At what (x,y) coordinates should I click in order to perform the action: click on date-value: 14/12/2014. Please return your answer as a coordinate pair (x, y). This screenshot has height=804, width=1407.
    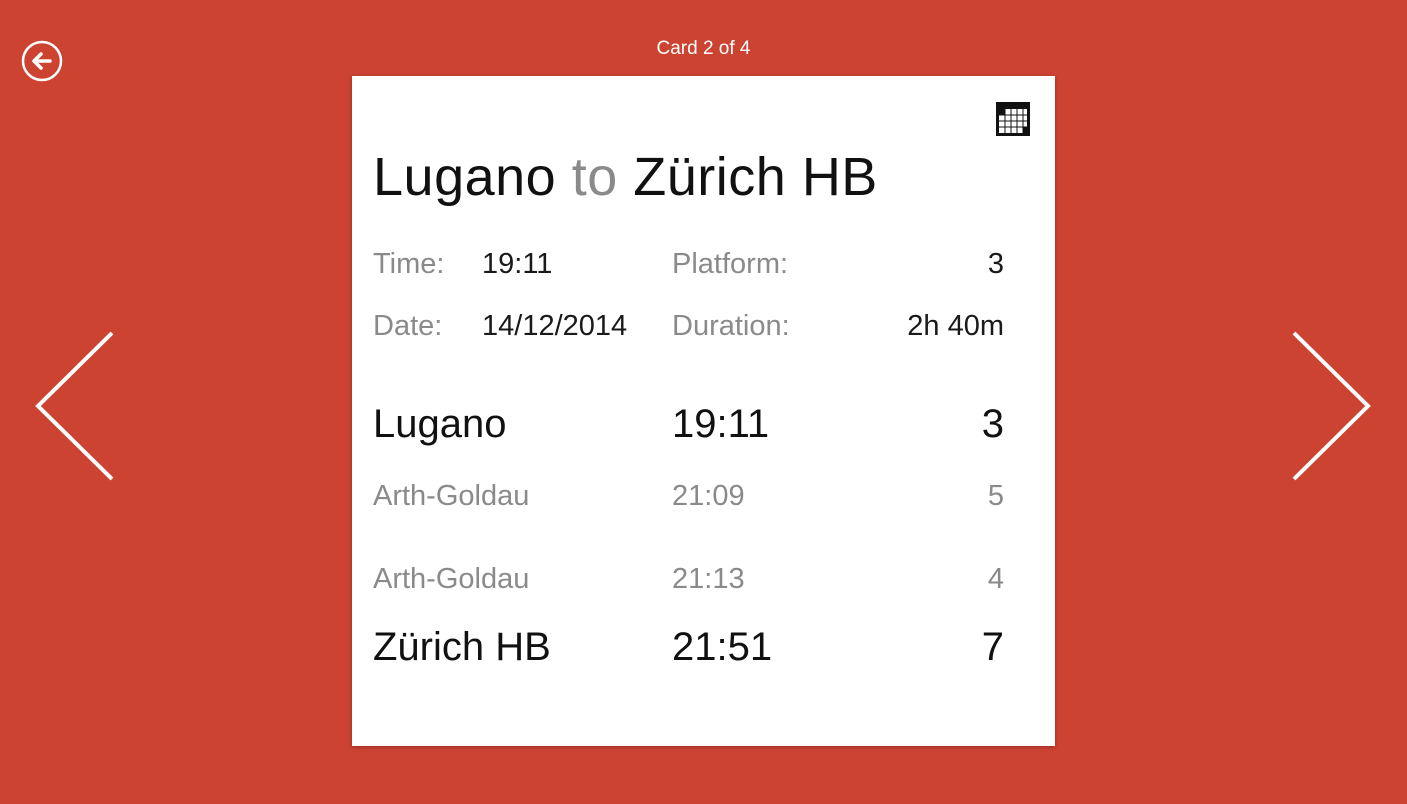
    Looking at the image, I should click on (555, 326).